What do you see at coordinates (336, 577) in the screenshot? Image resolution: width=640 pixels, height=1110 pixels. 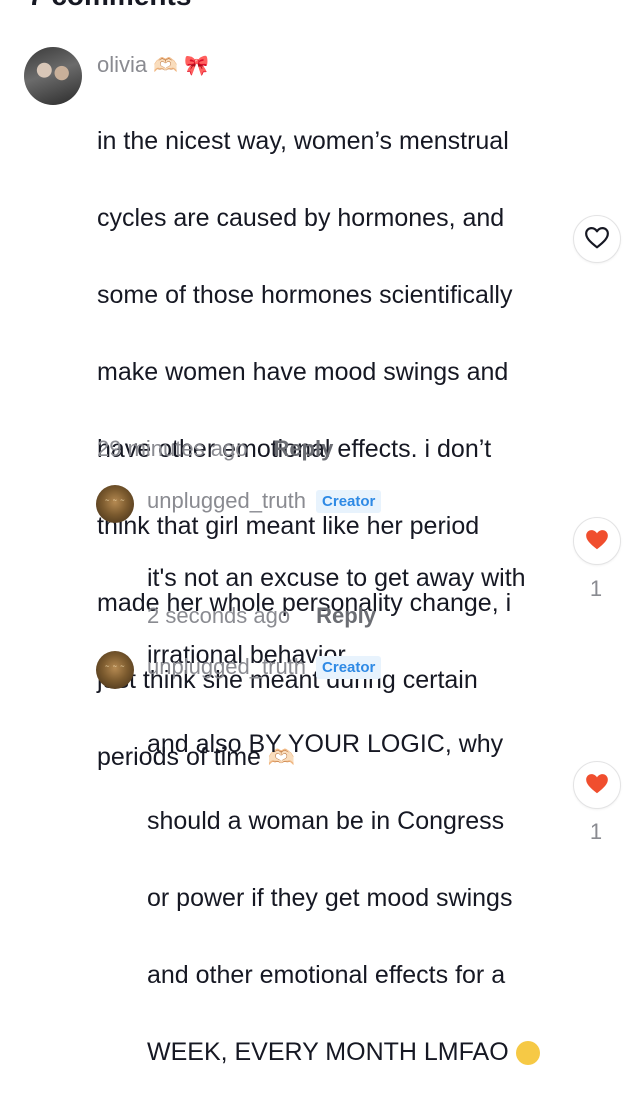 I see `reply-line: it's not an excuse to get away with` at bounding box center [336, 577].